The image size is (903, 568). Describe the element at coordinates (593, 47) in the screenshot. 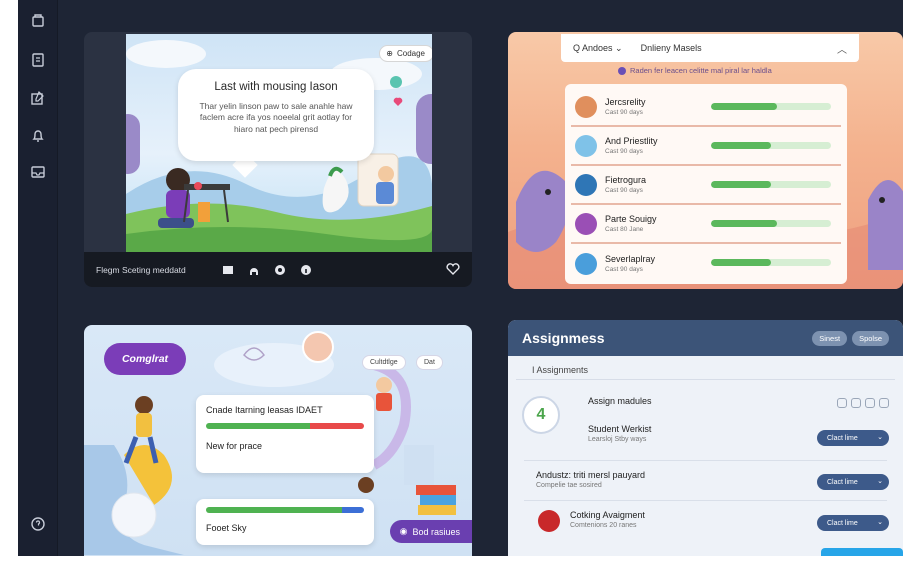

I see `filter-dropdown-label: Q Andoes` at that location.